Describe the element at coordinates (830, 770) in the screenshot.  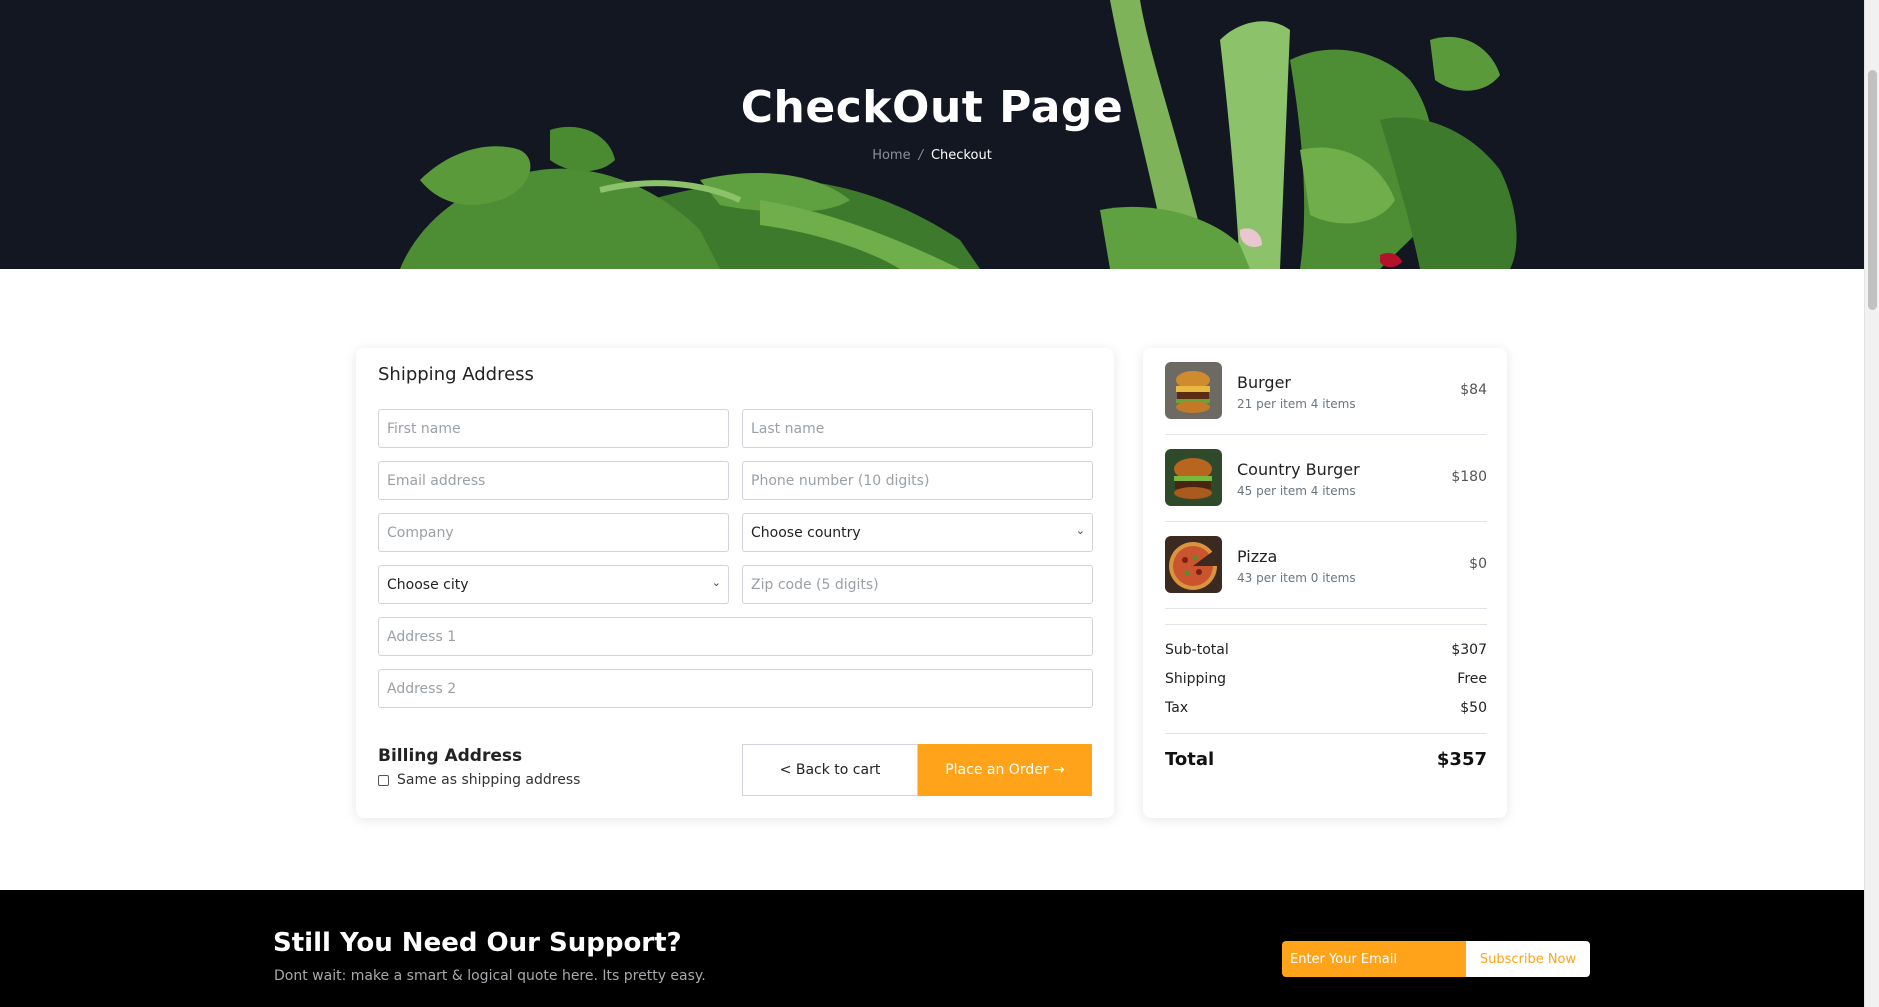
I see `back-to-cart-button: < Back to cart` at that location.